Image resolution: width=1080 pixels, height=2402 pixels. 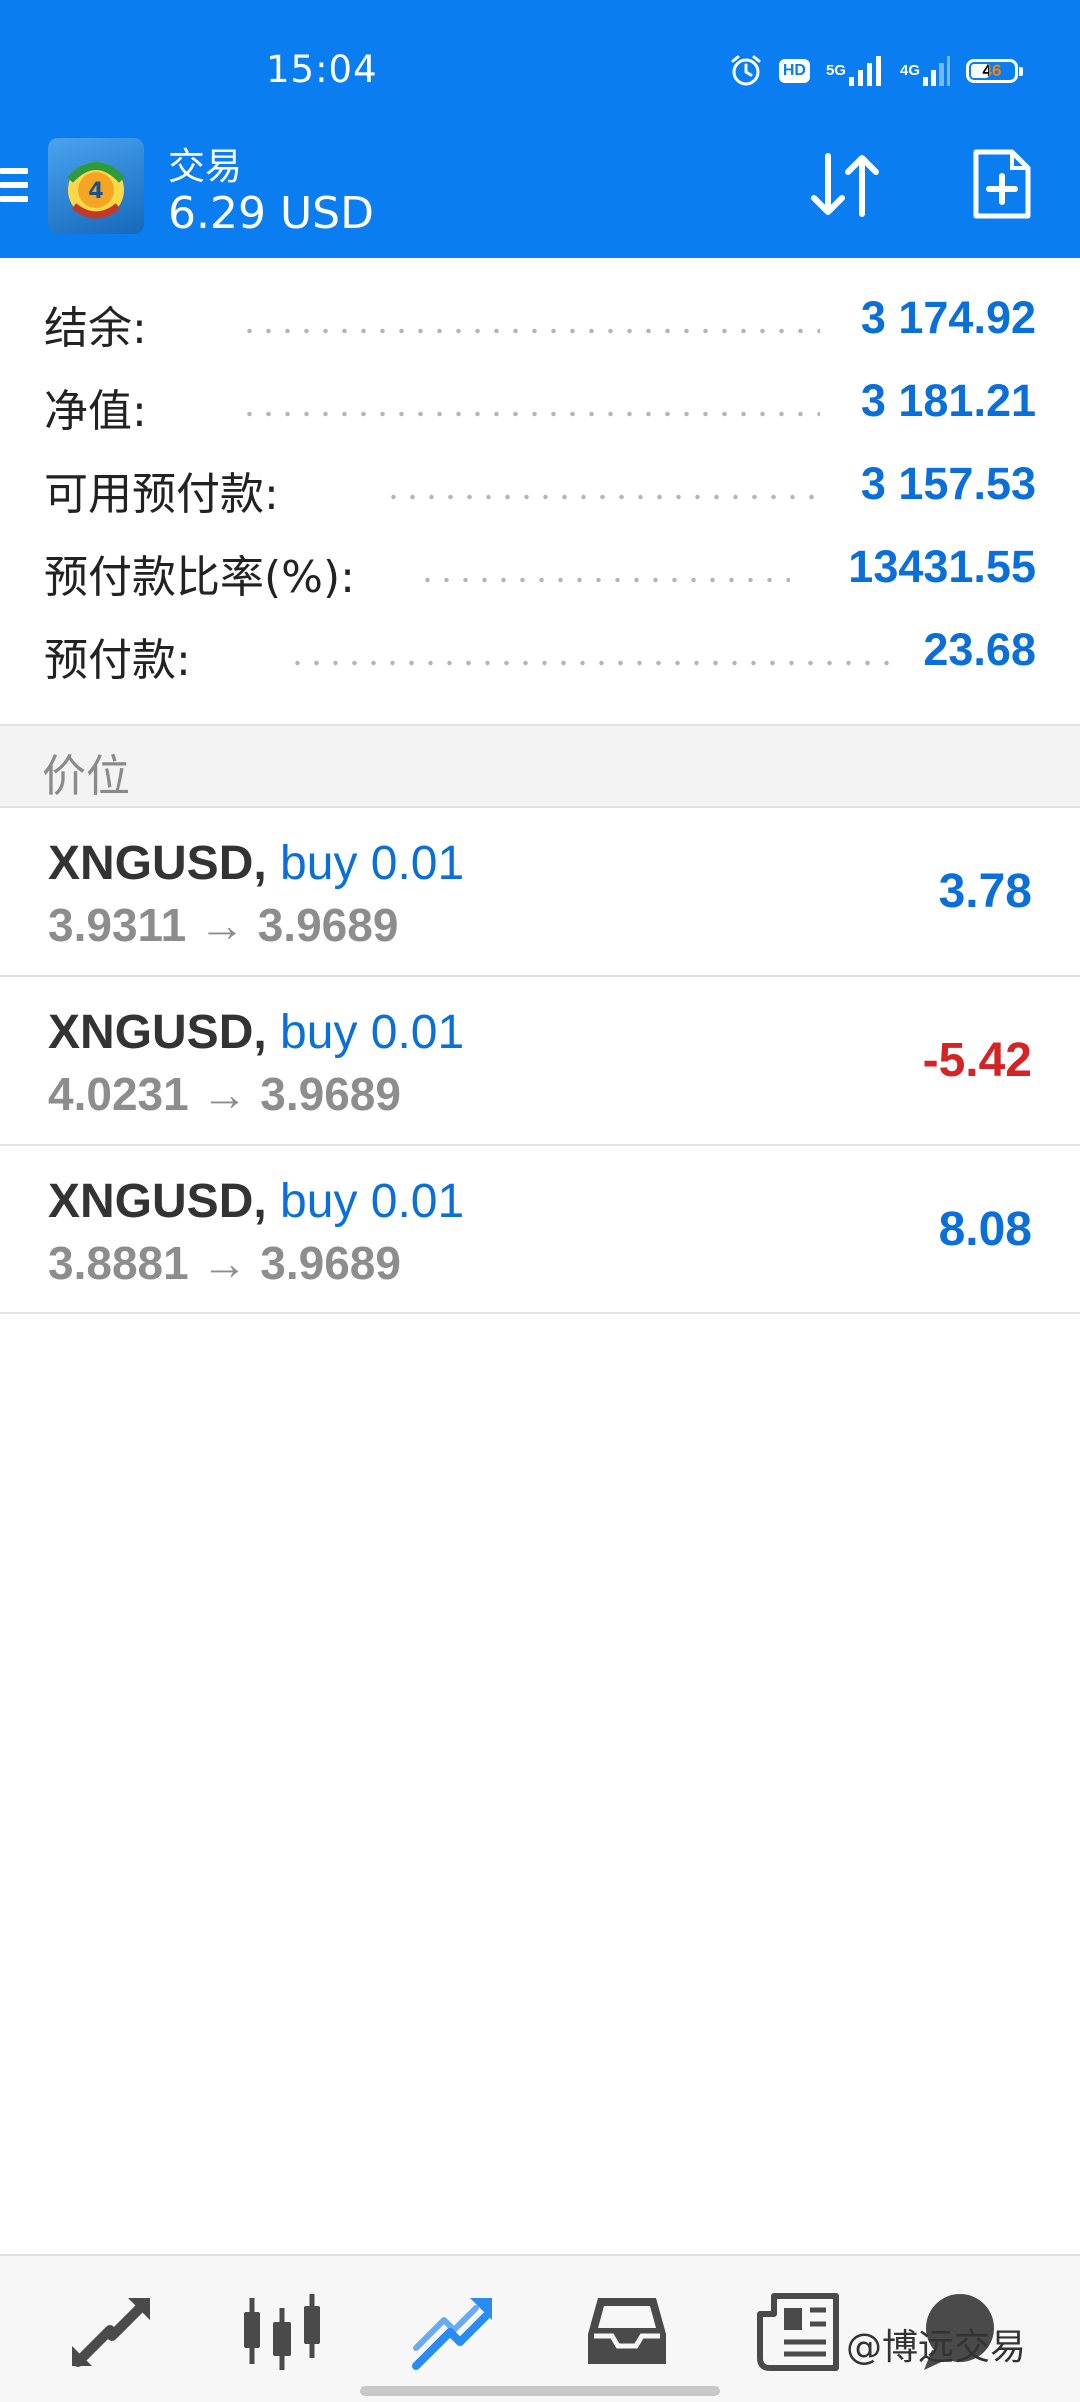 What do you see at coordinates (540, 1060) in the screenshot?
I see `position-row: XNGUSD, buy 0.01 4.0231 → 3.9689 -5.42` at bounding box center [540, 1060].